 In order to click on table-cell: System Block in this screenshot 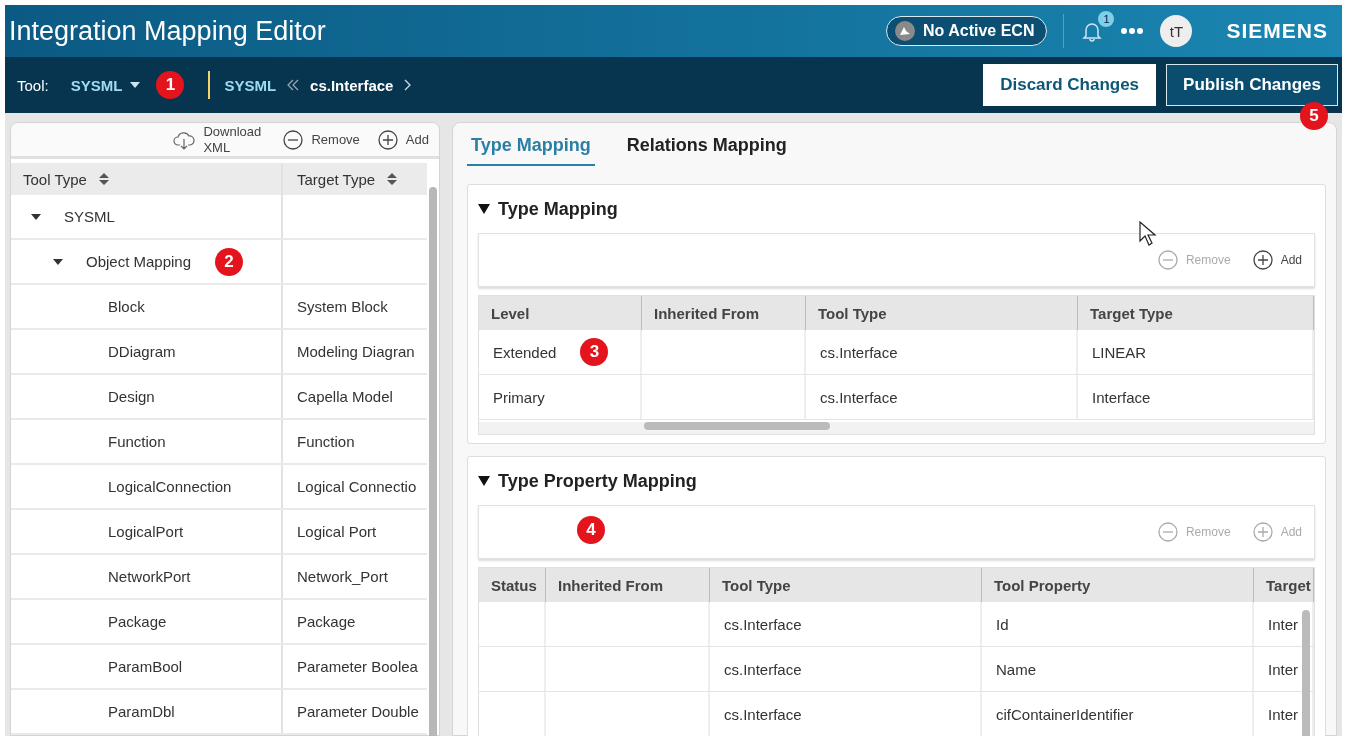, I will do `click(342, 306)`.